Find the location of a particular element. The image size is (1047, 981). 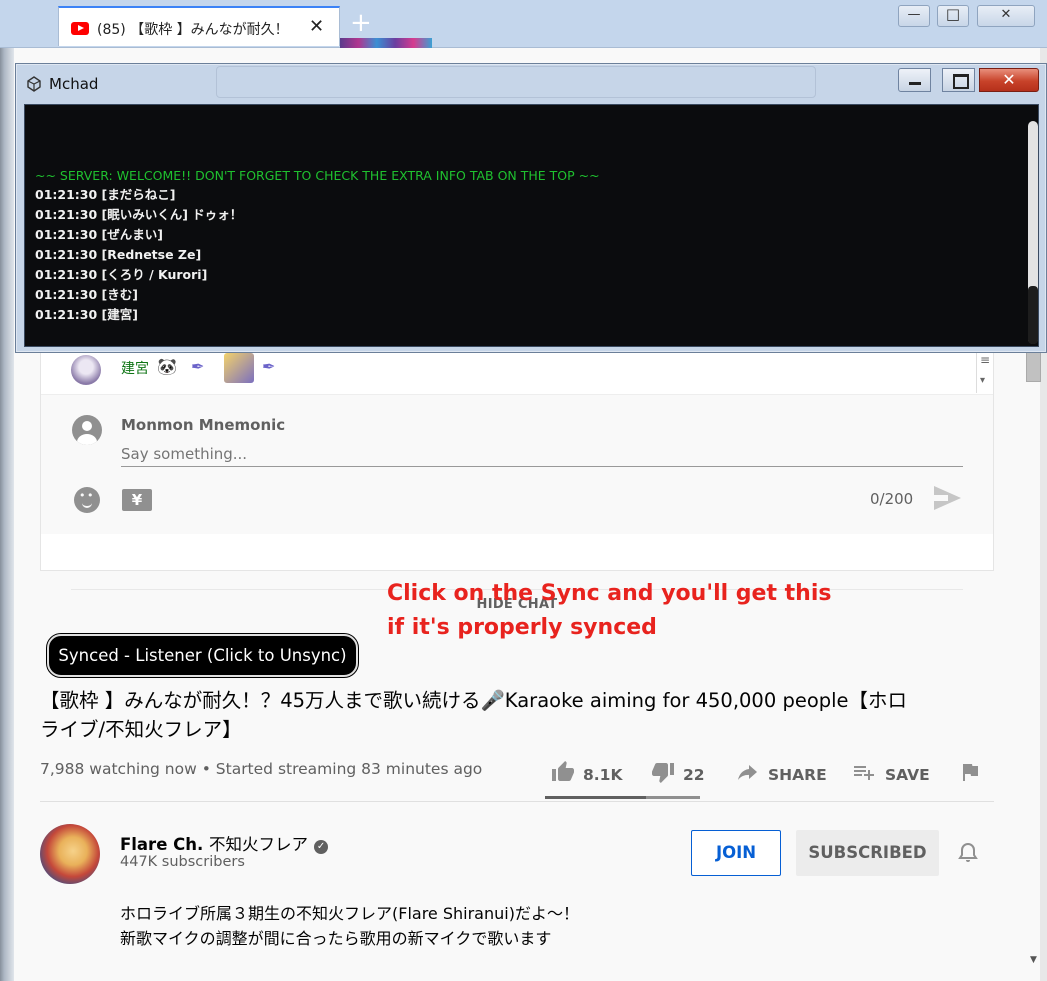

close-icon: ✕ is located at coordinates (316, 26).